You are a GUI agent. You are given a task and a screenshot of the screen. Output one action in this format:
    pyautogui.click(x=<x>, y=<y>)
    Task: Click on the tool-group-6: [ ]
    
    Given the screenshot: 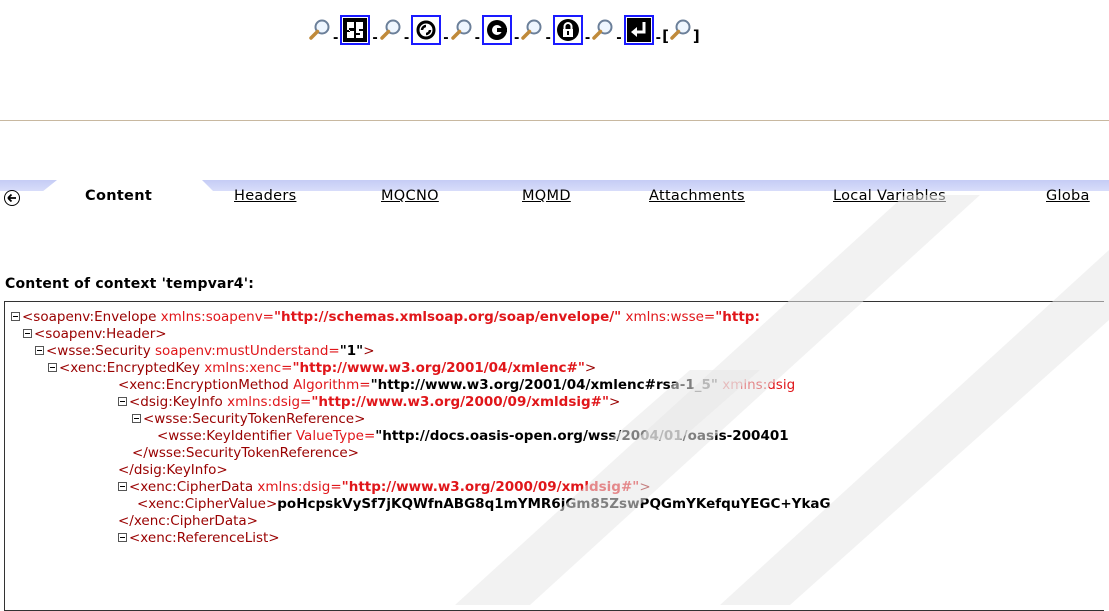 What is the action you would take?
    pyautogui.click(x=681, y=31)
    